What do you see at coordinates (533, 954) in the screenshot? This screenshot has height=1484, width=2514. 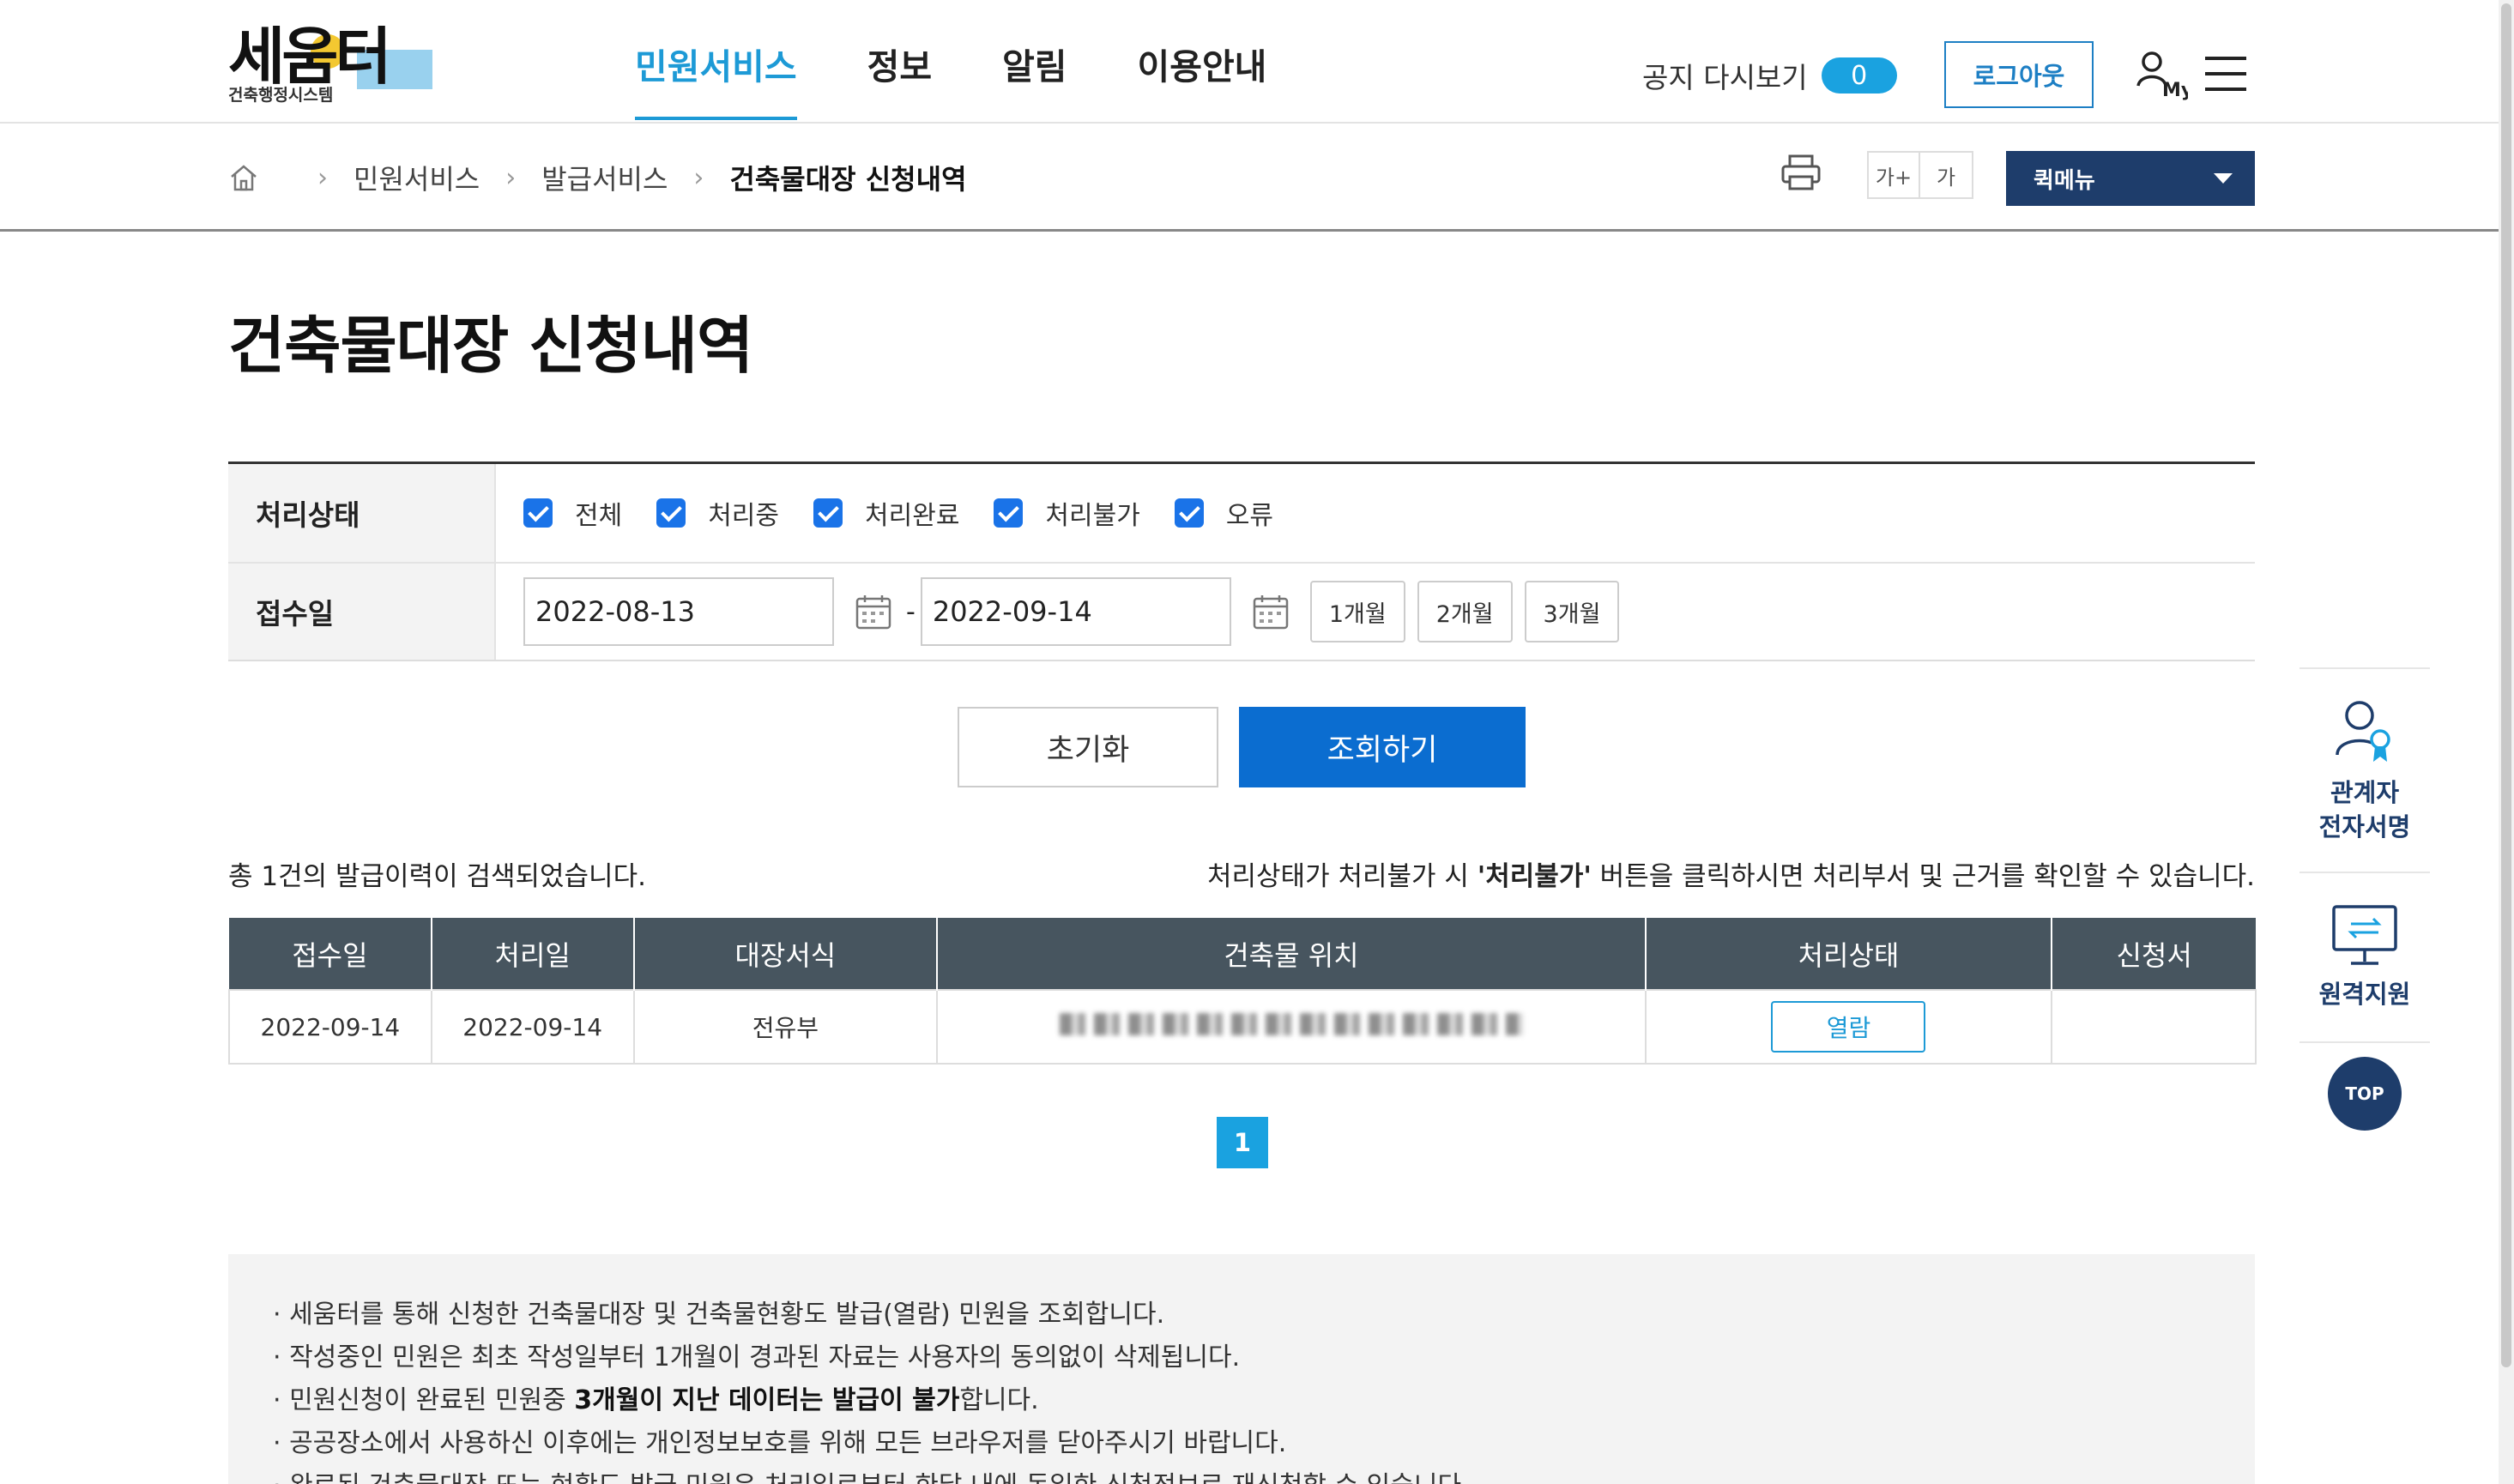 I see `column-header-processed: 처리일` at bounding box center [533, 954].